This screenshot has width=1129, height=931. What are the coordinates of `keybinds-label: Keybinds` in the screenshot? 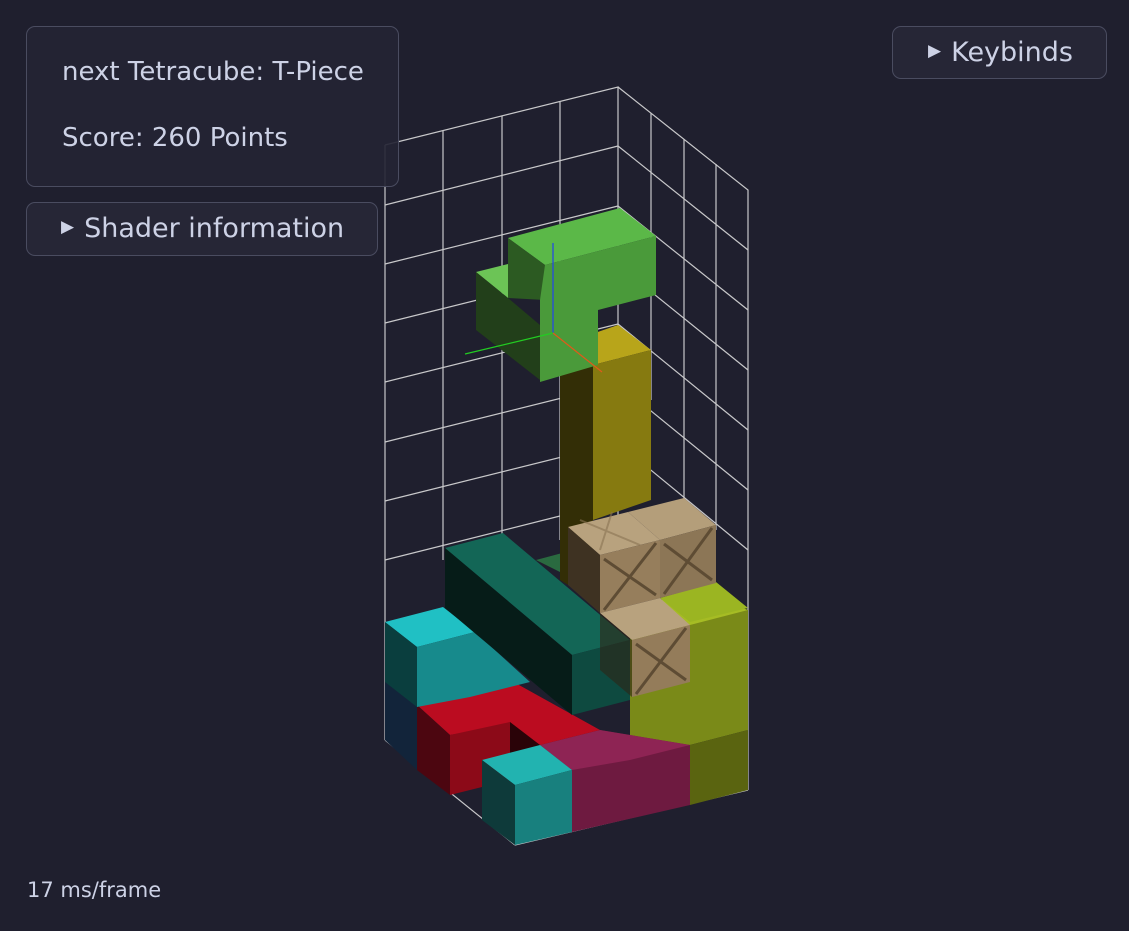 It's located at (1012, 52).